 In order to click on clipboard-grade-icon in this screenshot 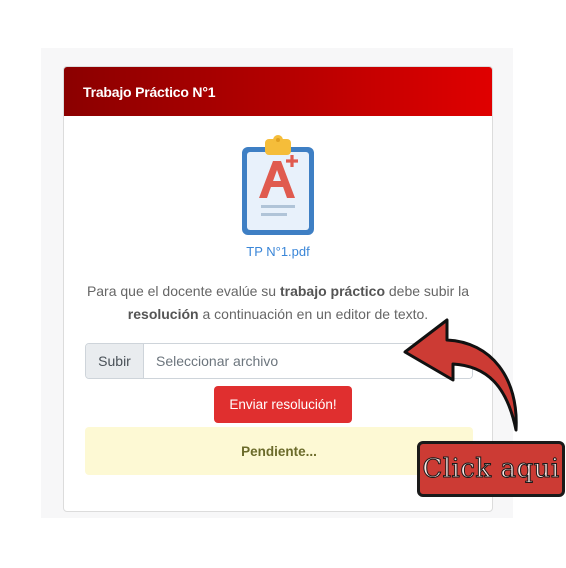, I will do `click(278, 185)`.